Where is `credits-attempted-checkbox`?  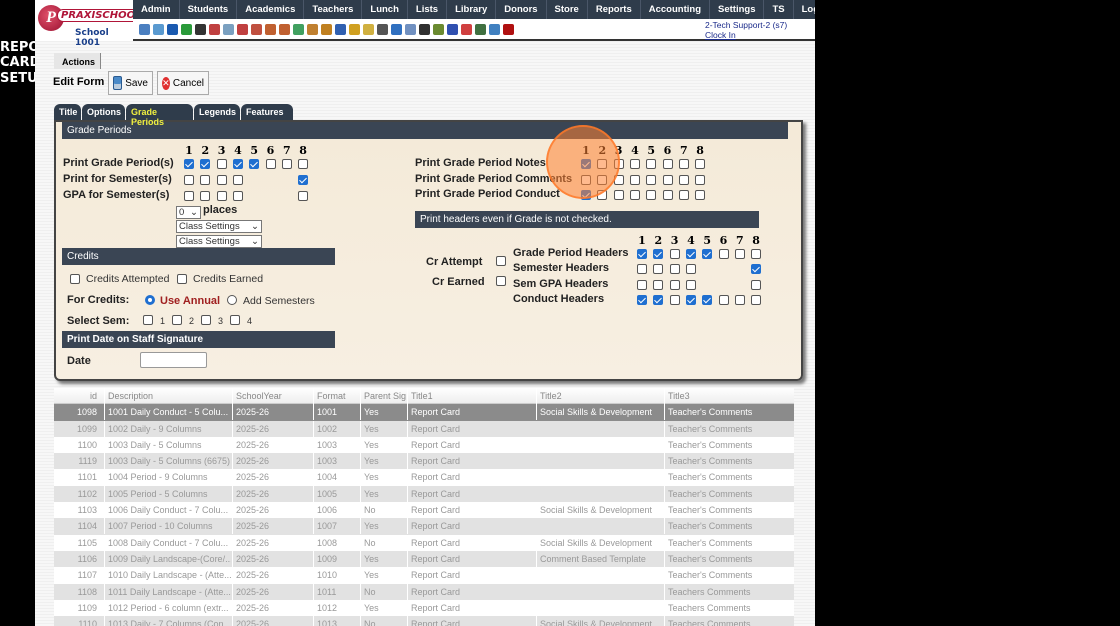 credits-attempted-checkbox is located at coordinates (75, 279).